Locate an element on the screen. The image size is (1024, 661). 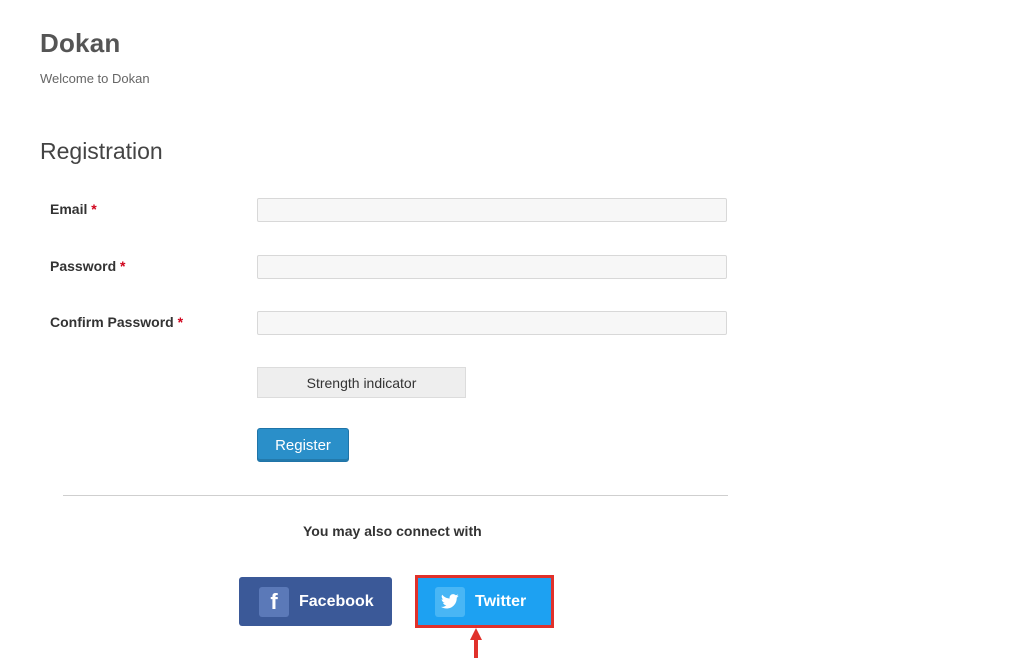
twitter-label: Twitter is located at coordinates (501, 601).